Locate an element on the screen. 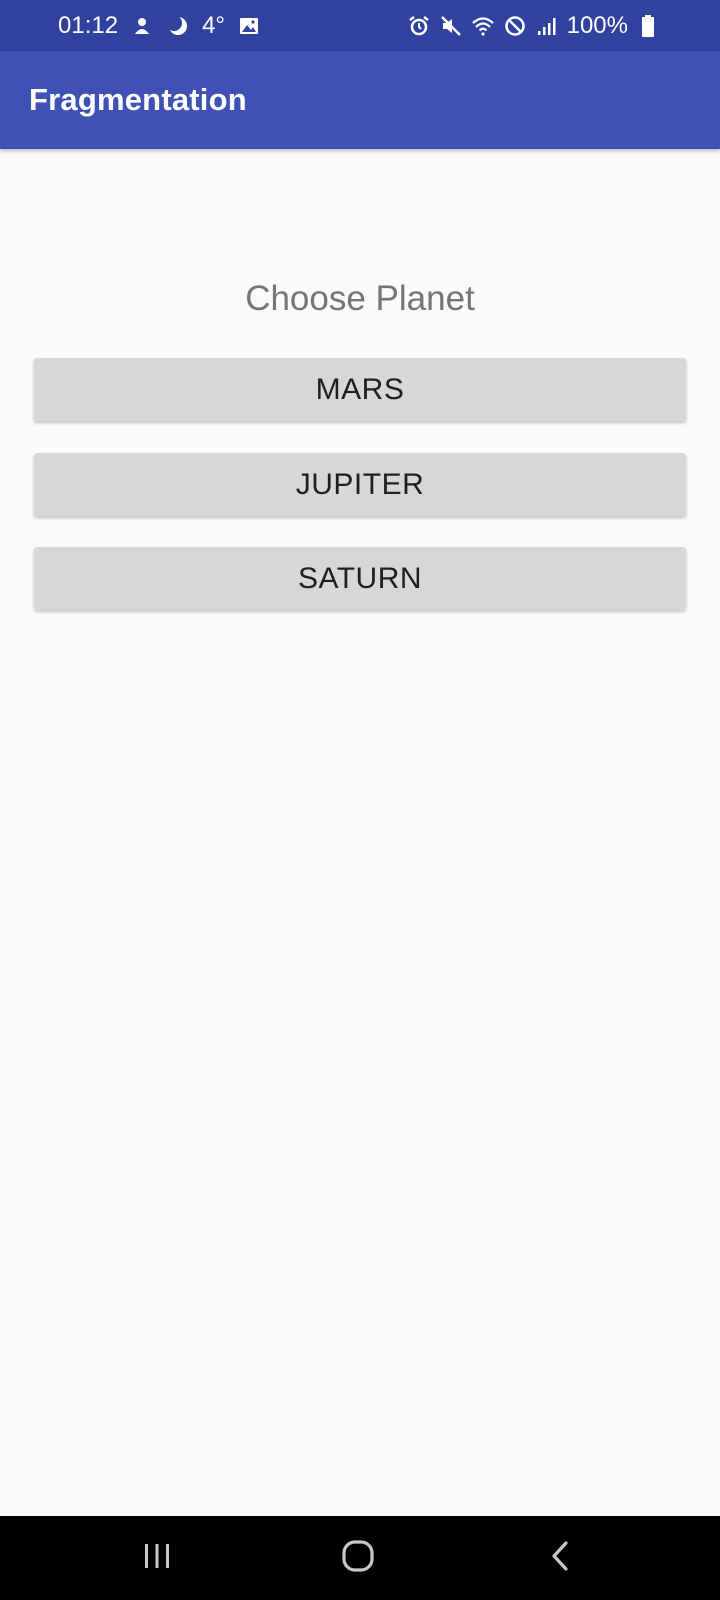  recents-icon is located at coordinates (157, 1558).